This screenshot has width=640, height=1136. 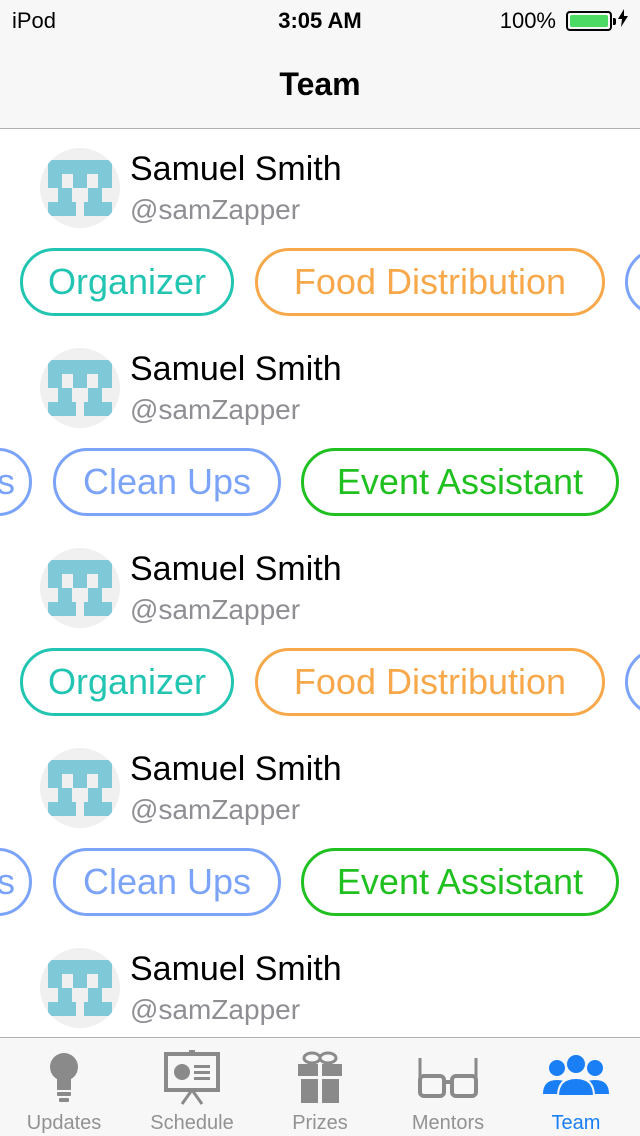 I want to click on people-icon, so click(x=576, y=1075).